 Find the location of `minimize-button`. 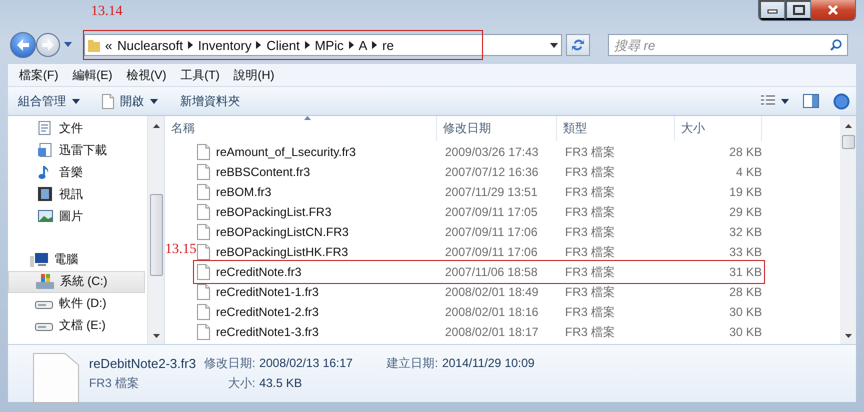

minimize-button is located at coordinates (772, 10).